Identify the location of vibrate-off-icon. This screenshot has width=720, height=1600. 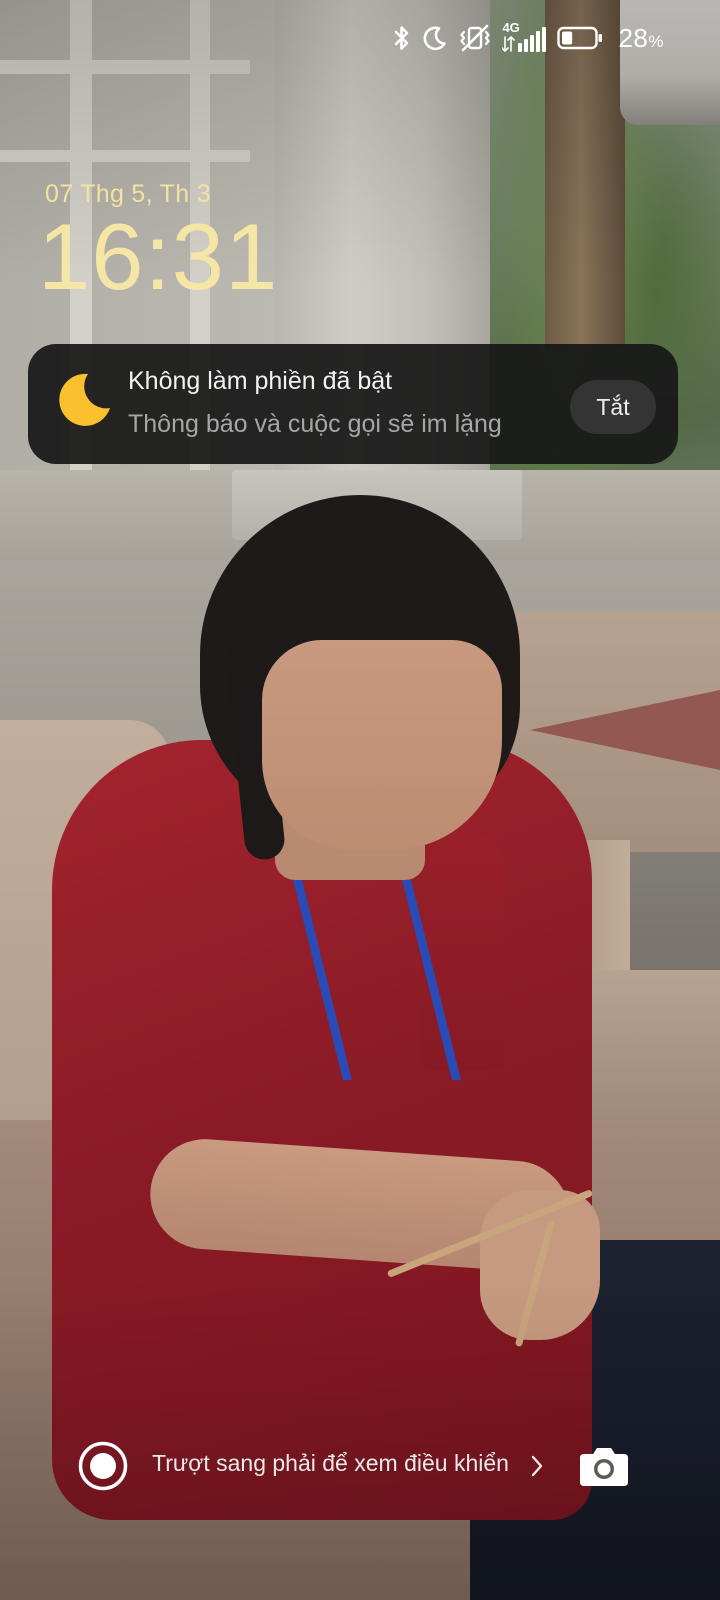
(475, 38).